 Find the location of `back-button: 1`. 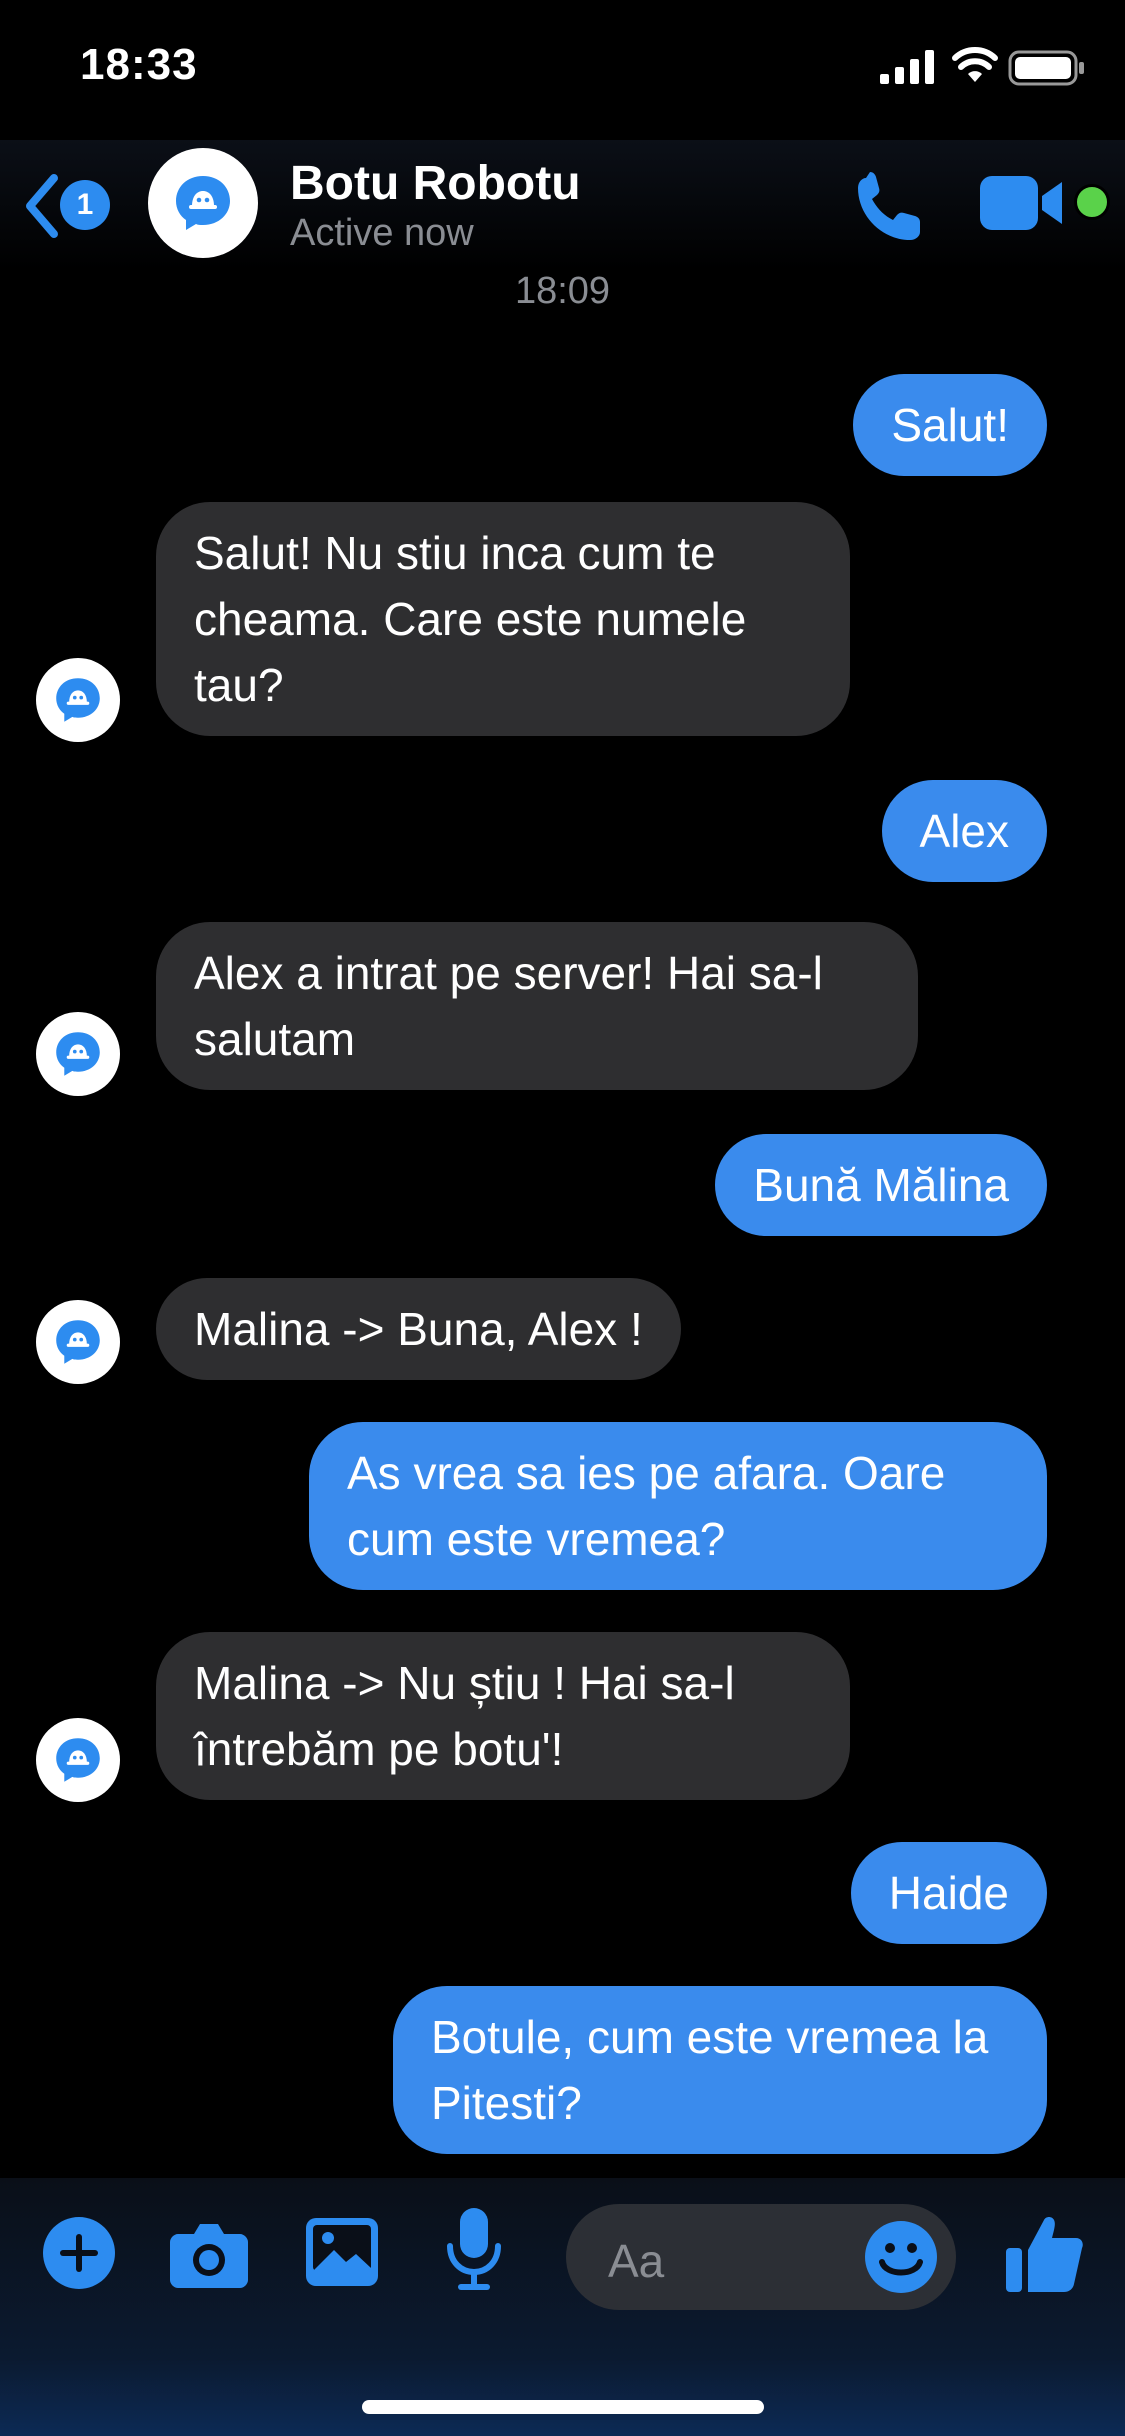

back-button: 1 is located at coordinates (72, 206).